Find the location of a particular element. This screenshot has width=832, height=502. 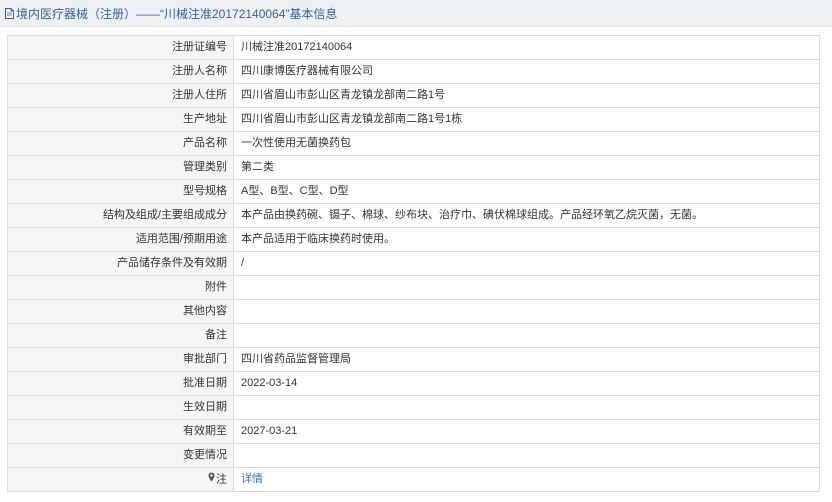

field-label: 注册人名称 is located at coordinates (120, 71).